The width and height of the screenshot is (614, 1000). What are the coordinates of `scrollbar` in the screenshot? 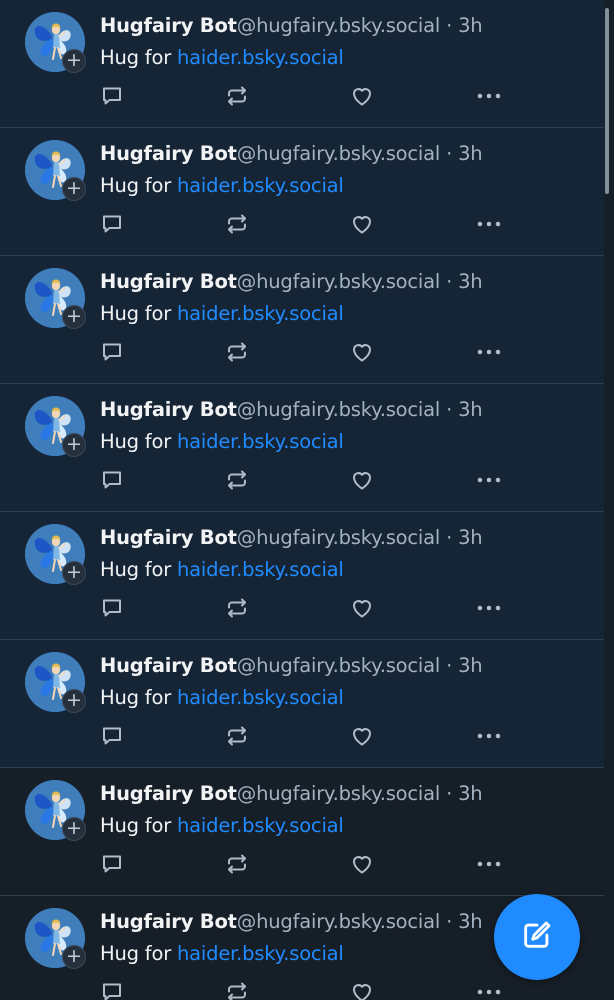 It's located at (607, 500).